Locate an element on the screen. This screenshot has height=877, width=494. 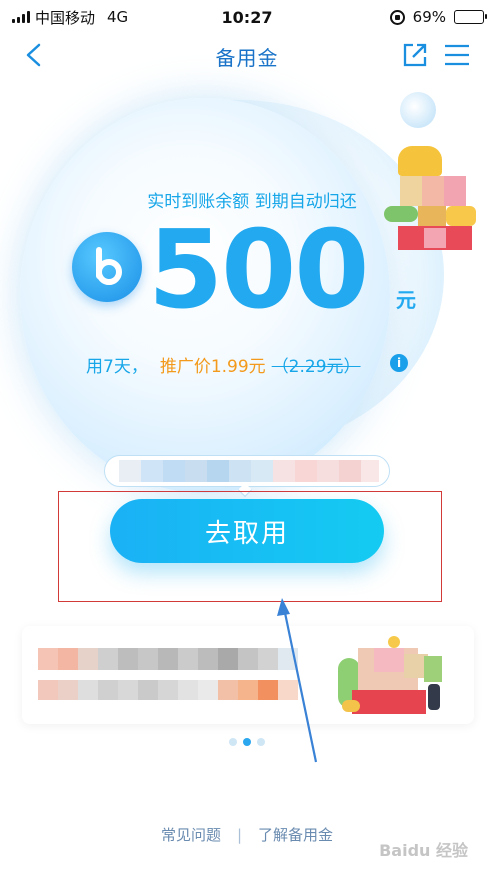
b-logo-icon is located at coordinates (107, 267).